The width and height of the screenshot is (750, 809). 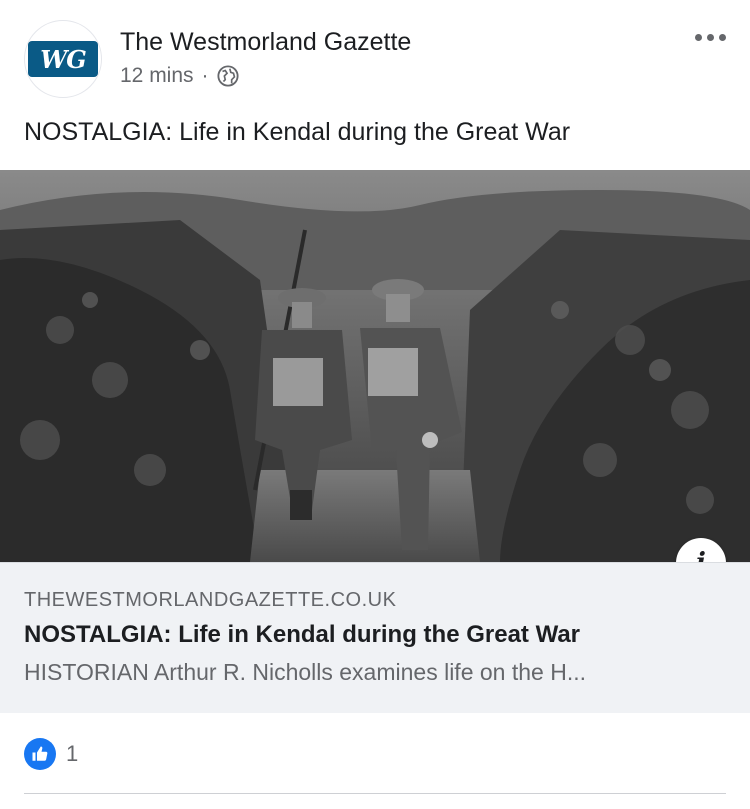 I want to click on like-count: 1, so click(x=72, y=753).